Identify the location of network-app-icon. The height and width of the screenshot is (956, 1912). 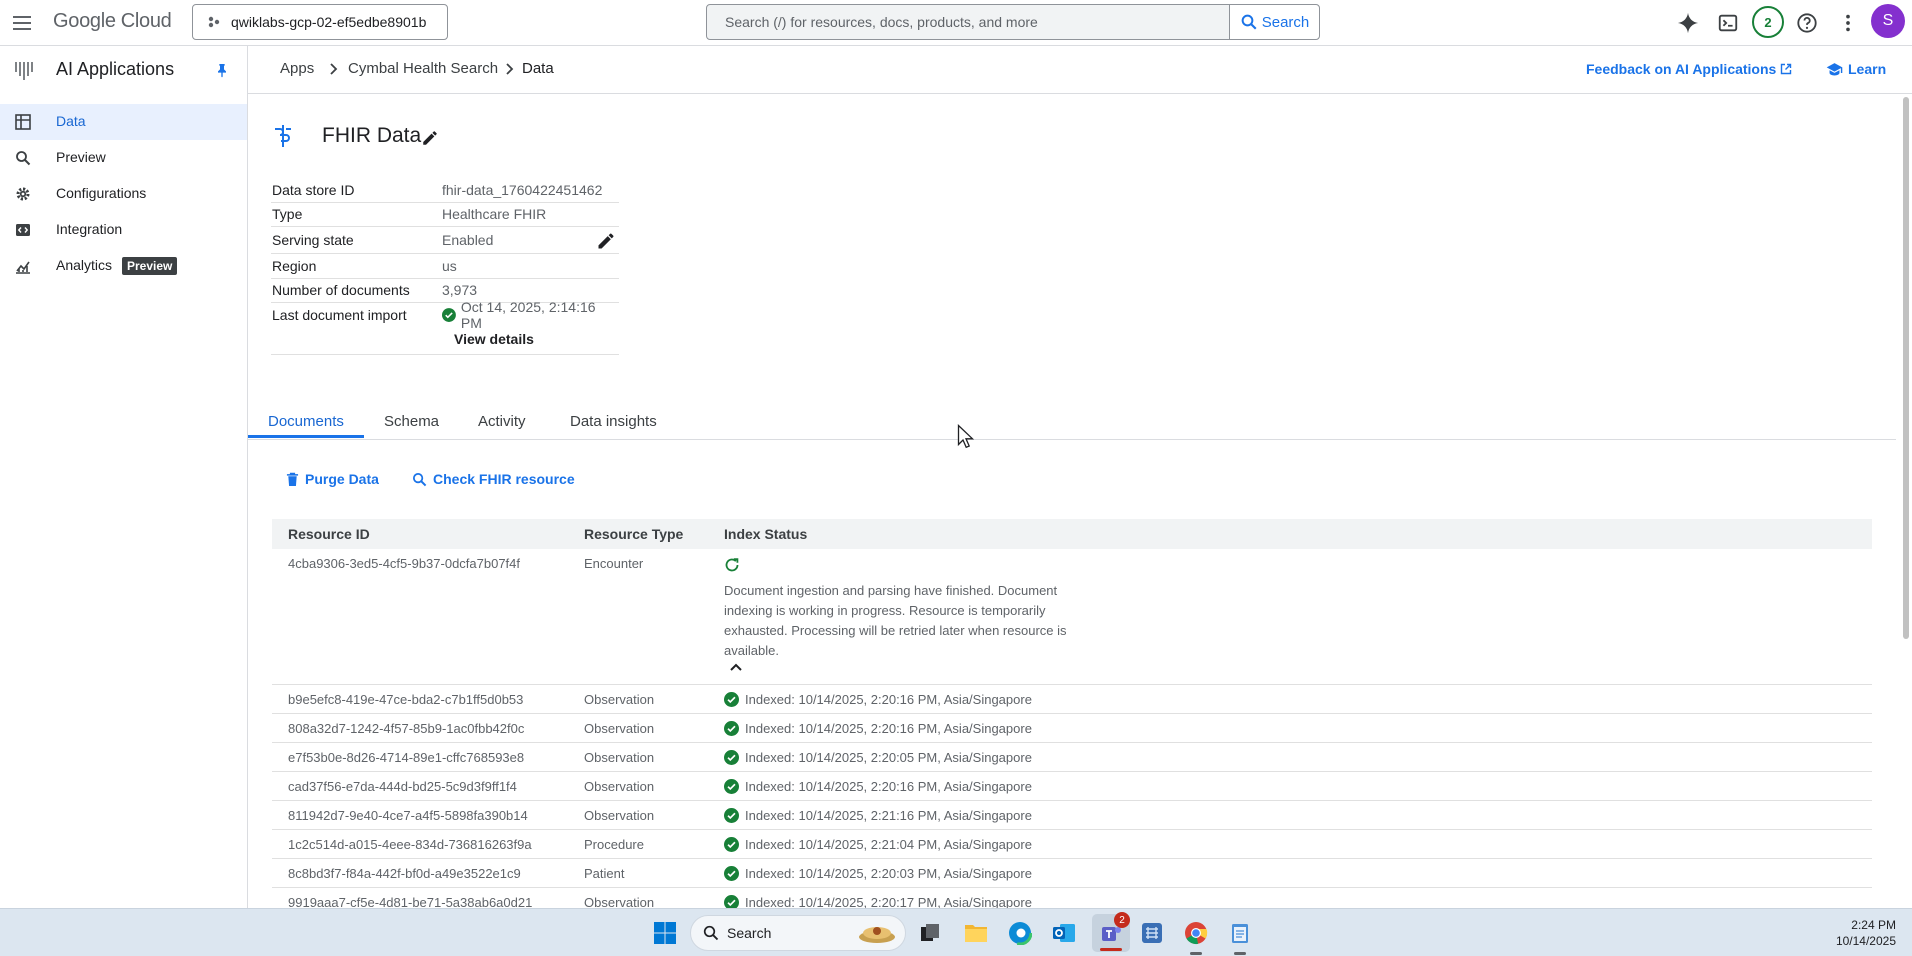
(1152, 933).